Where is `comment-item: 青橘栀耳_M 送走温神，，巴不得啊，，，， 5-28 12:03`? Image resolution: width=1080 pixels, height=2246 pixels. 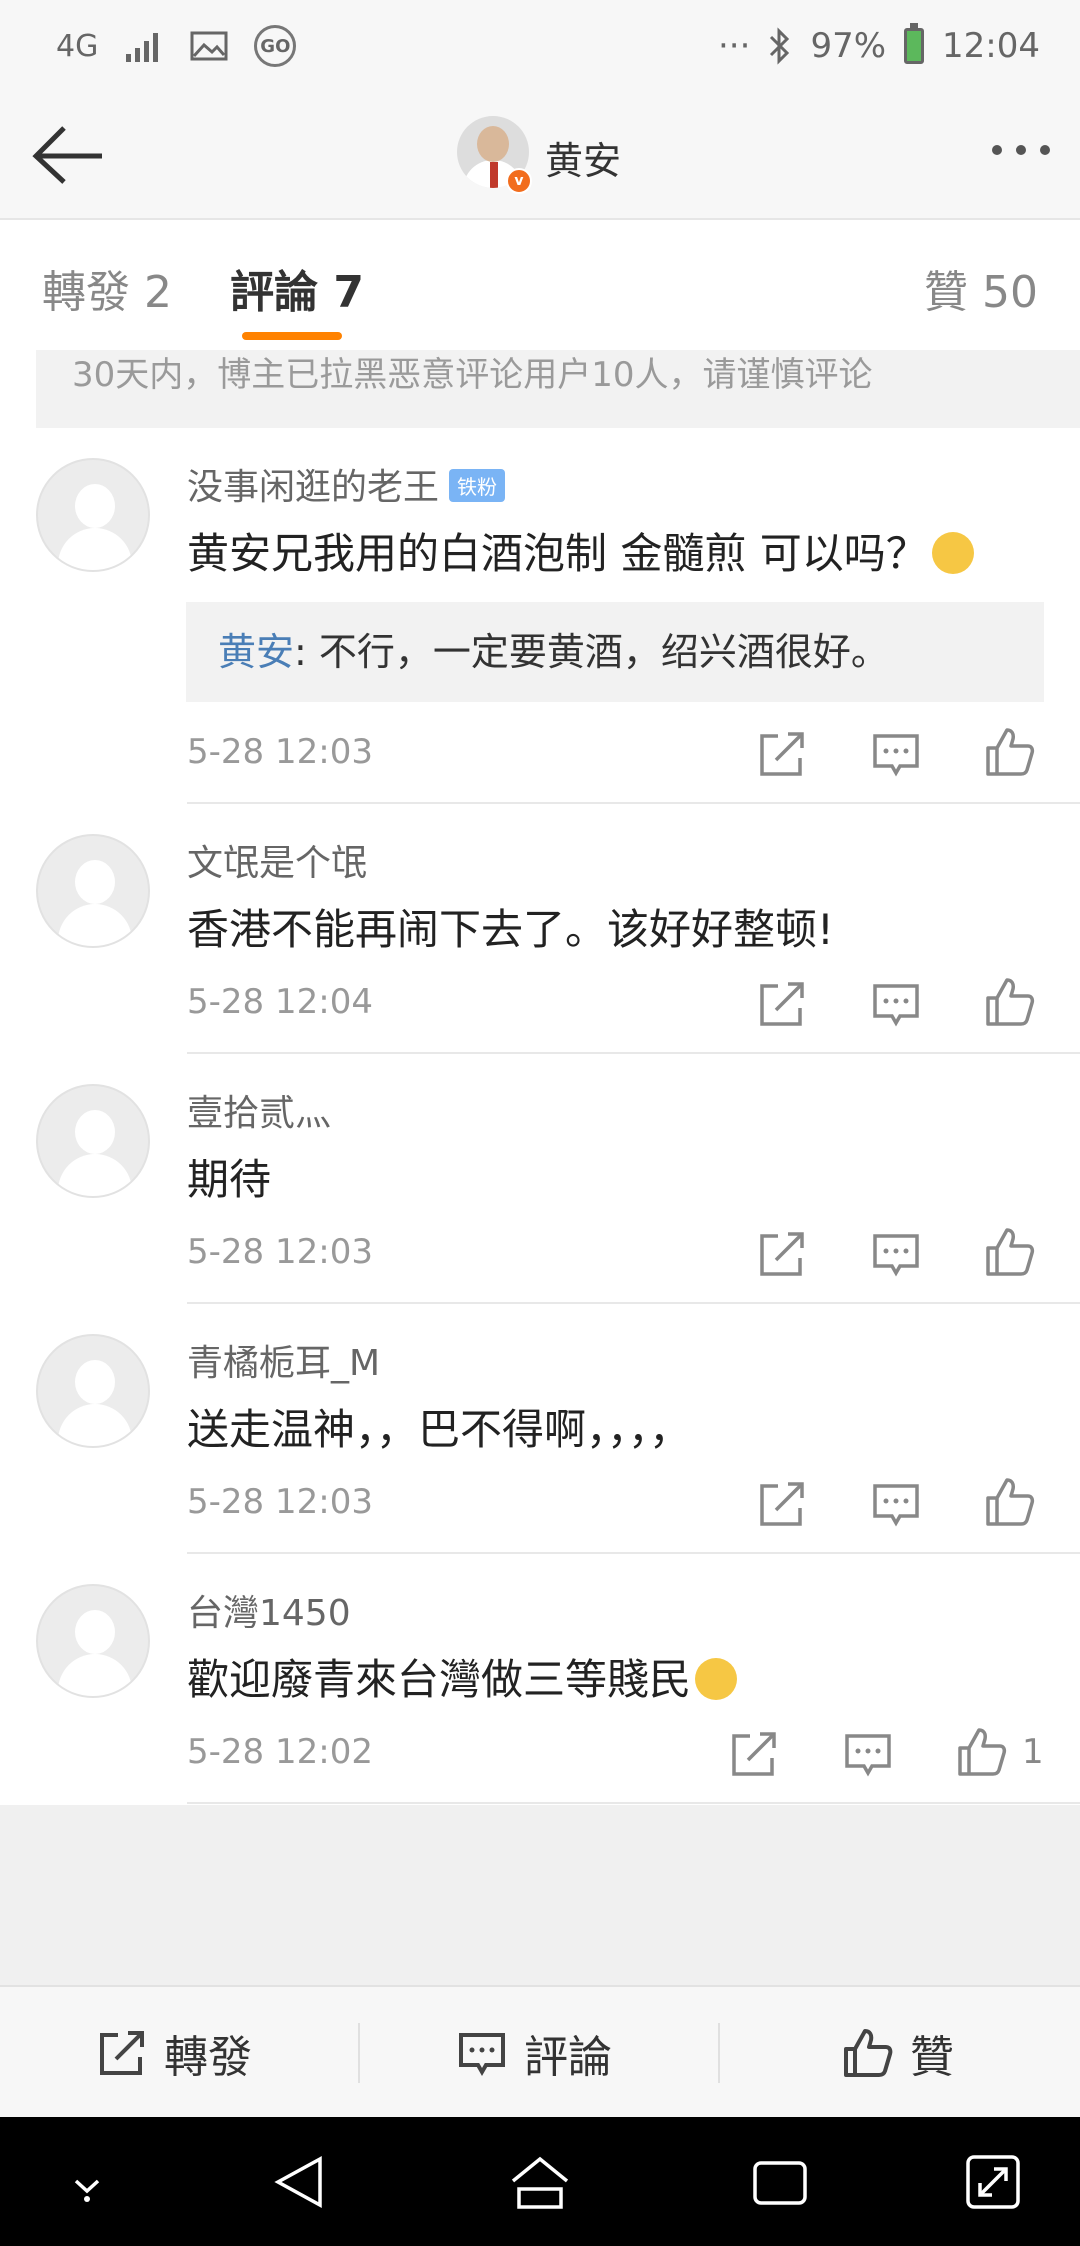
comment-item: 青橘栀耳_M 送走温神，，巴不得啊，，，， 5-28 12:03 is located at coordinates (540, 1429).